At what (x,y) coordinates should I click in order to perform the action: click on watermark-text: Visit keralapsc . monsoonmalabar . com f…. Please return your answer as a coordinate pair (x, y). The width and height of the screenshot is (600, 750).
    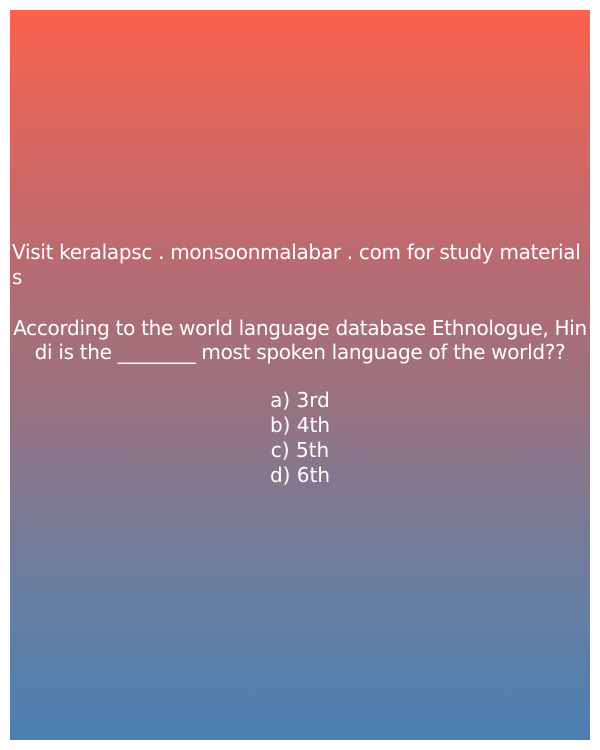
    Looking at the image, I should click on (296, 264).